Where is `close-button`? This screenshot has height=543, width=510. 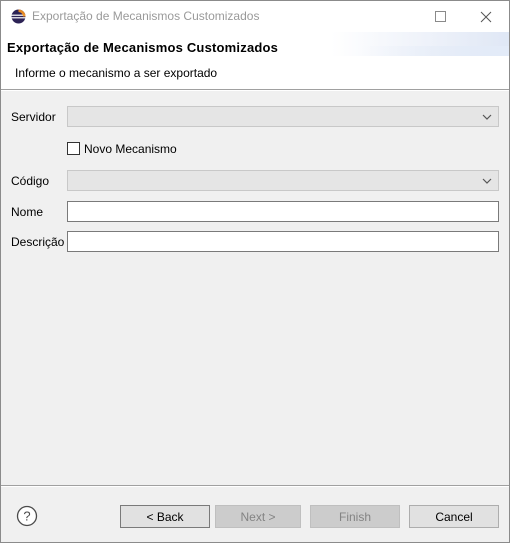 close-button is located at coordinates (486, 16).